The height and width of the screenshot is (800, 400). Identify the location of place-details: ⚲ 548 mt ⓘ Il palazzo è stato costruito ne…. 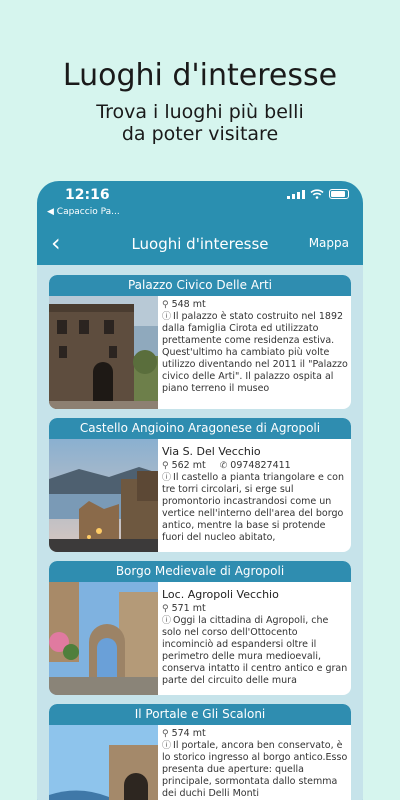
(255, 352).